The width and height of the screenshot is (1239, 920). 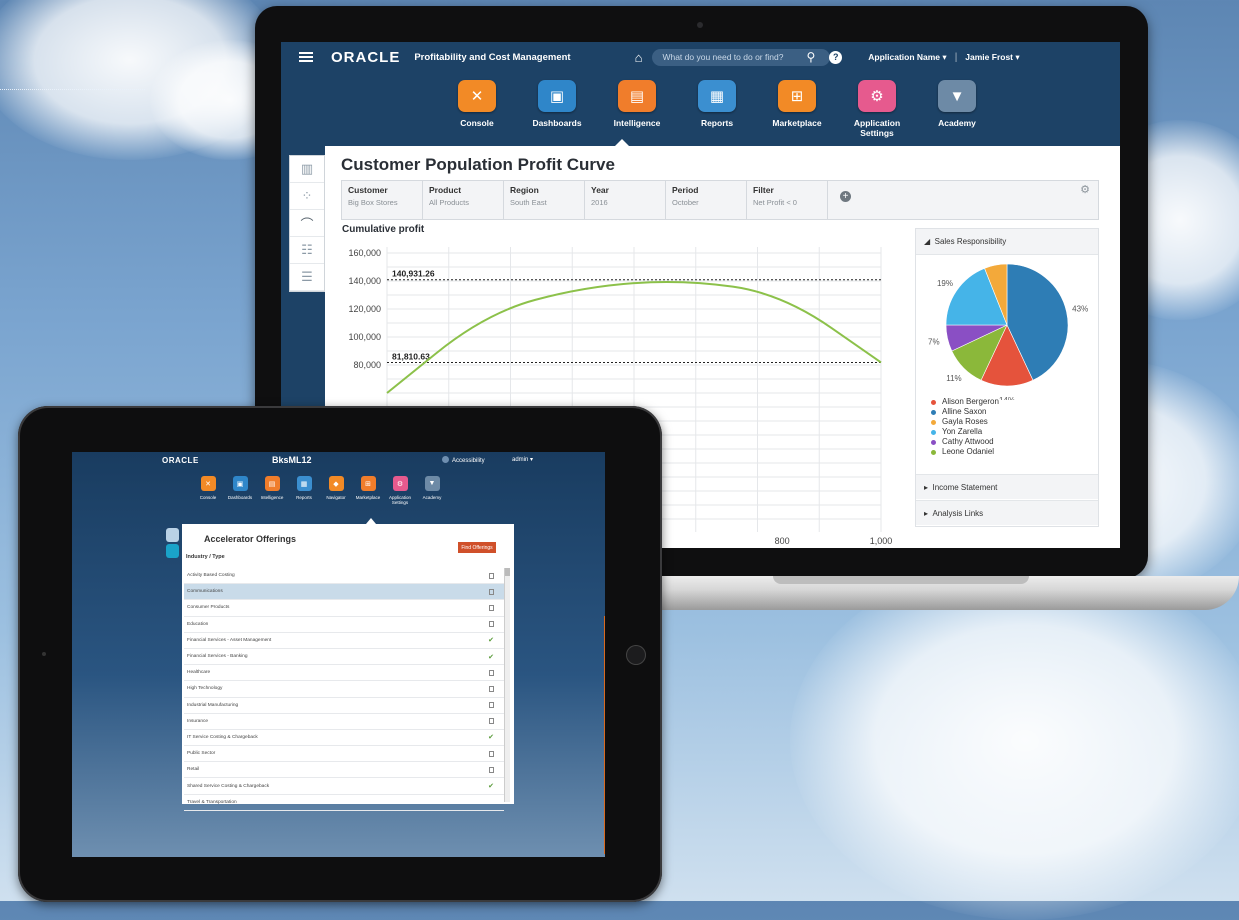 What do you see at coordinates (222, 737) in the screenshot?
I see `offering-label: IT Service Costing & Chargeback` at bounding box center [222, 737].